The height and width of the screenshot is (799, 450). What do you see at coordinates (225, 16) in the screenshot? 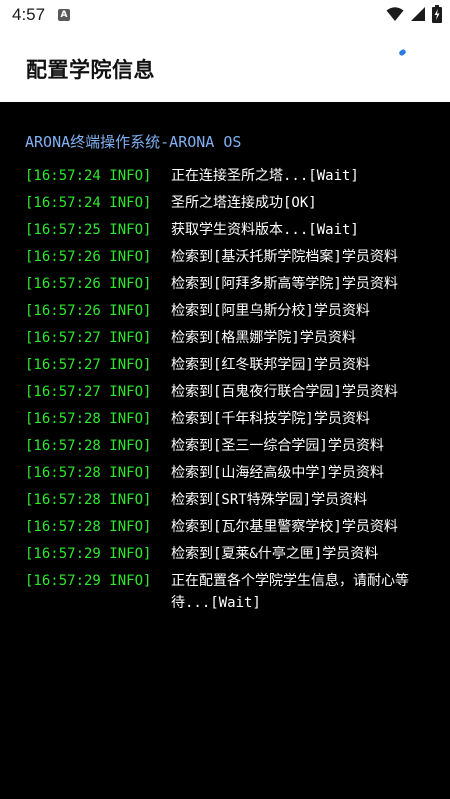
I see `status-bar: 4:57 A` at bounding box center [225, 16].